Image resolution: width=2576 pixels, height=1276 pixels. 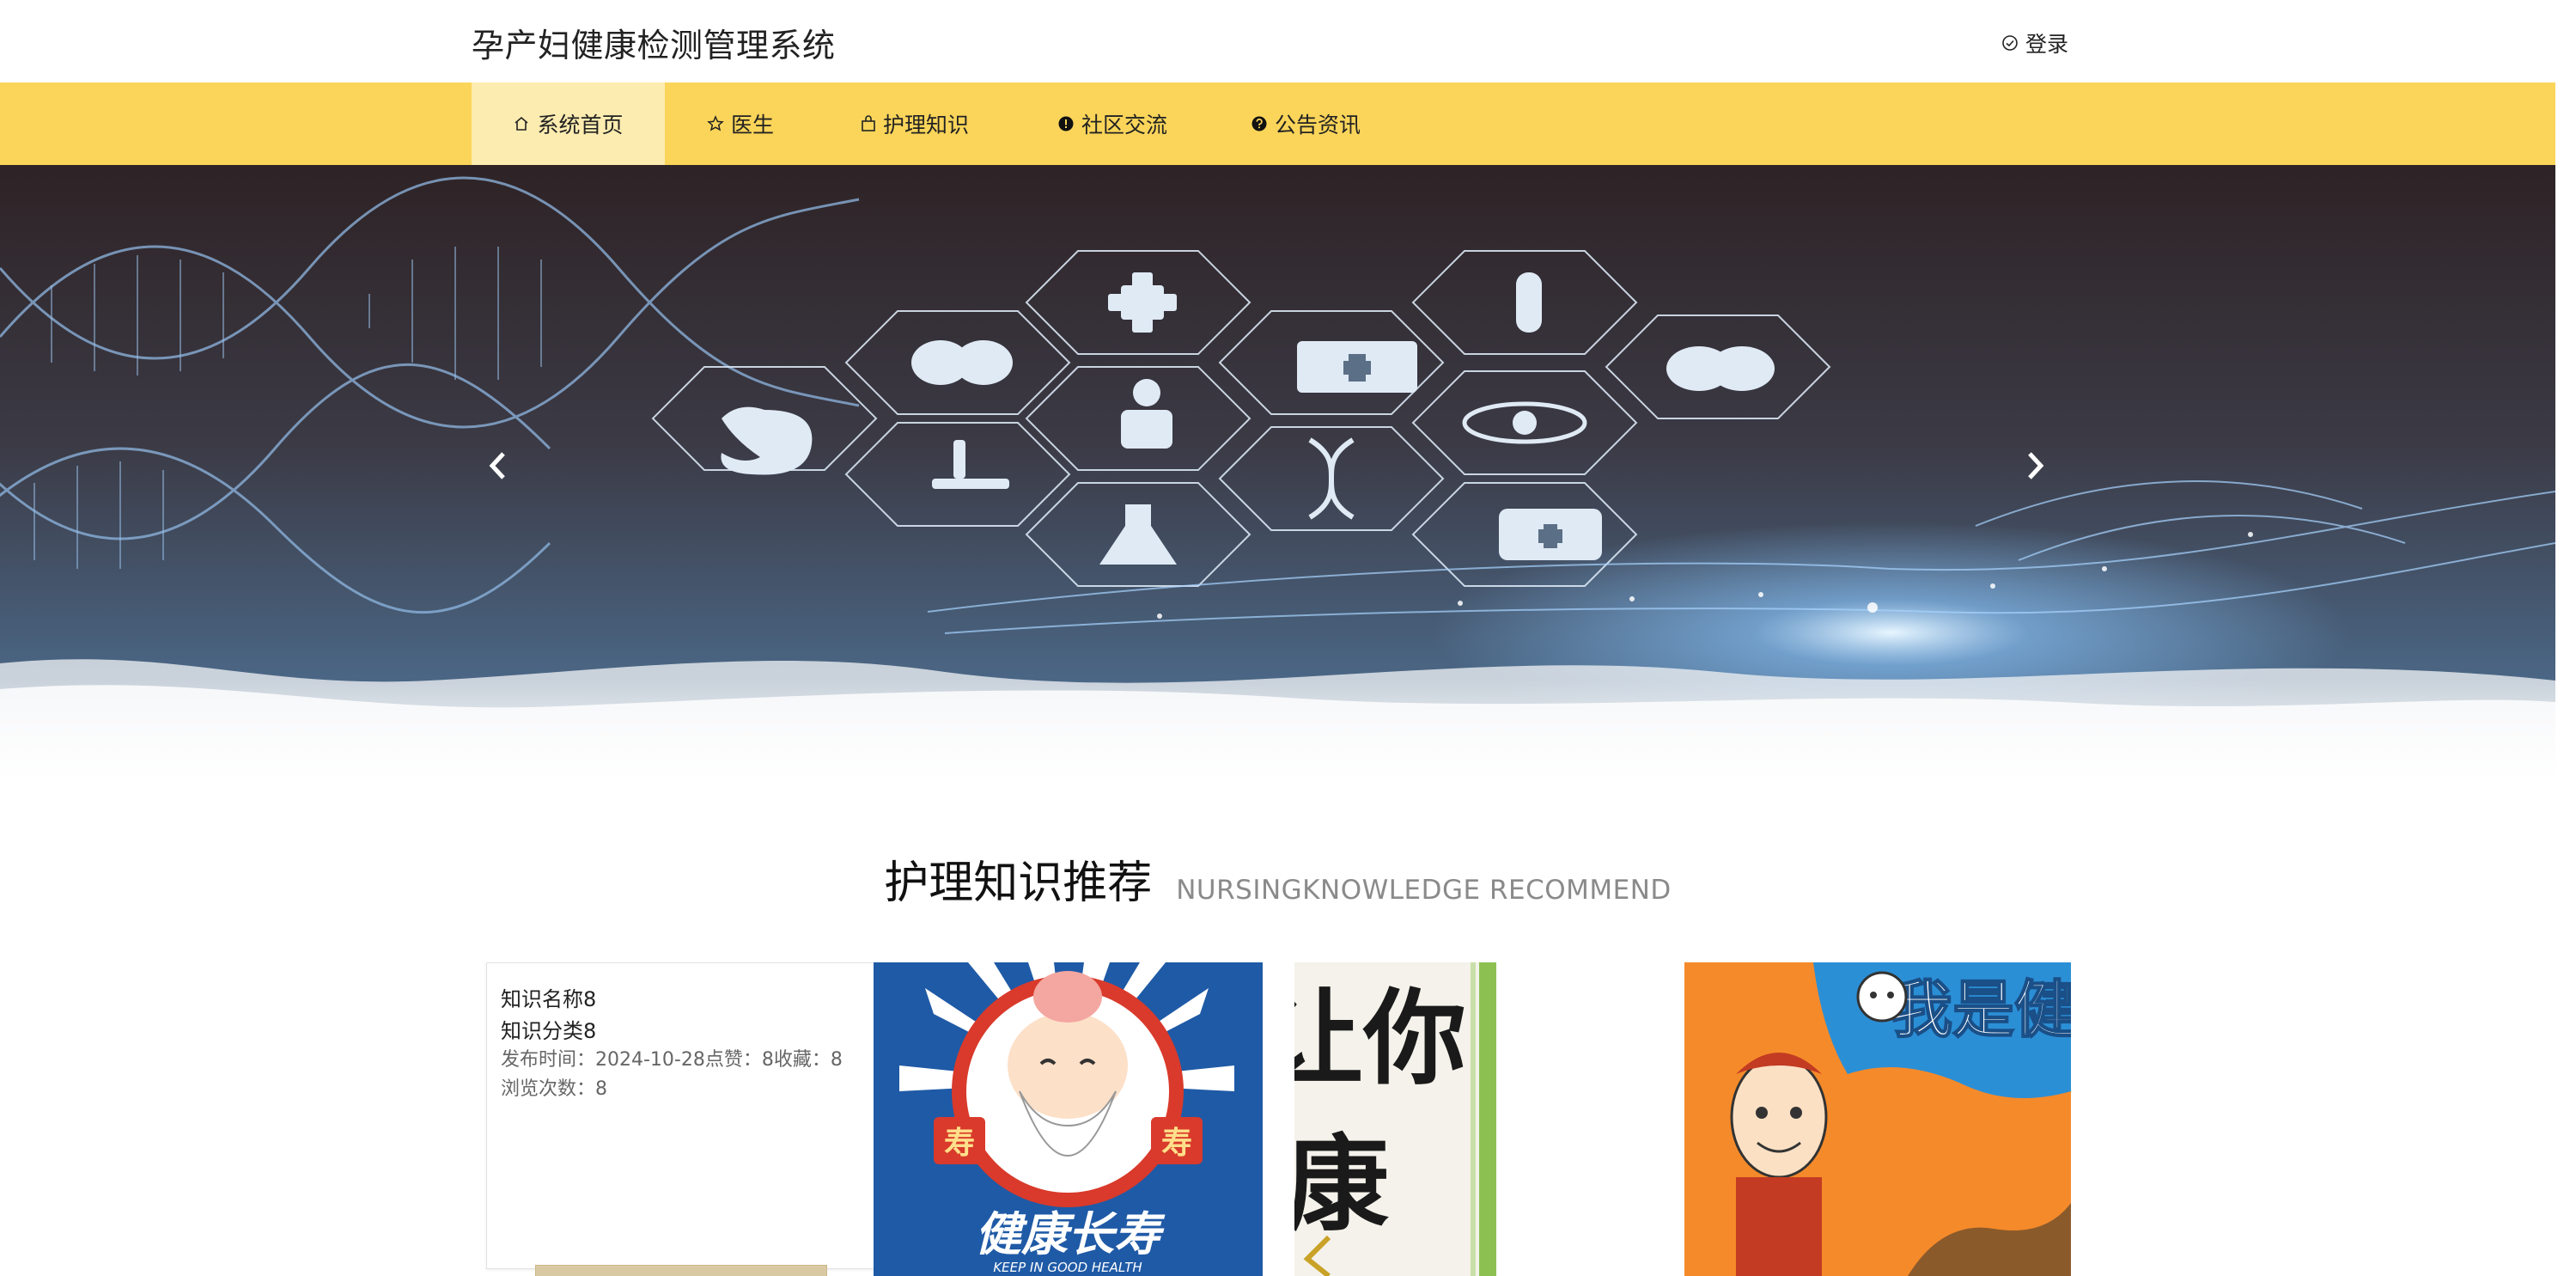 What do you see at coordinates (1066, 123) in the screenshot?
I see `info-icon` at bounding box center [1066, 123].